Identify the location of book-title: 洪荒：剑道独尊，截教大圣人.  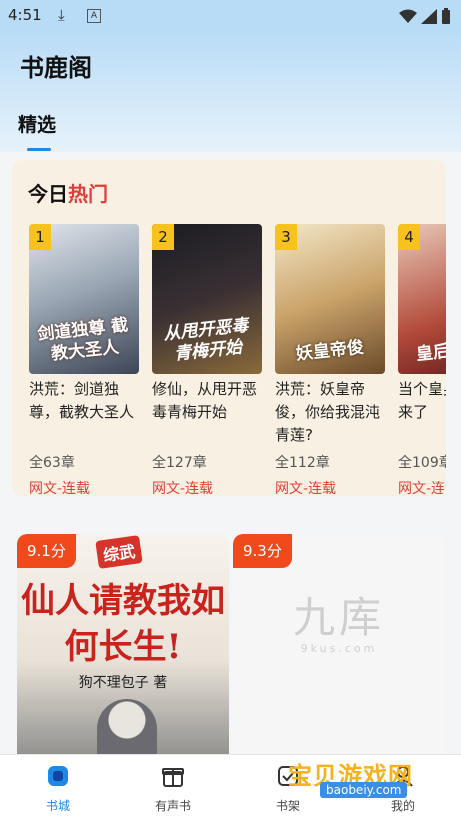
(82, 400).